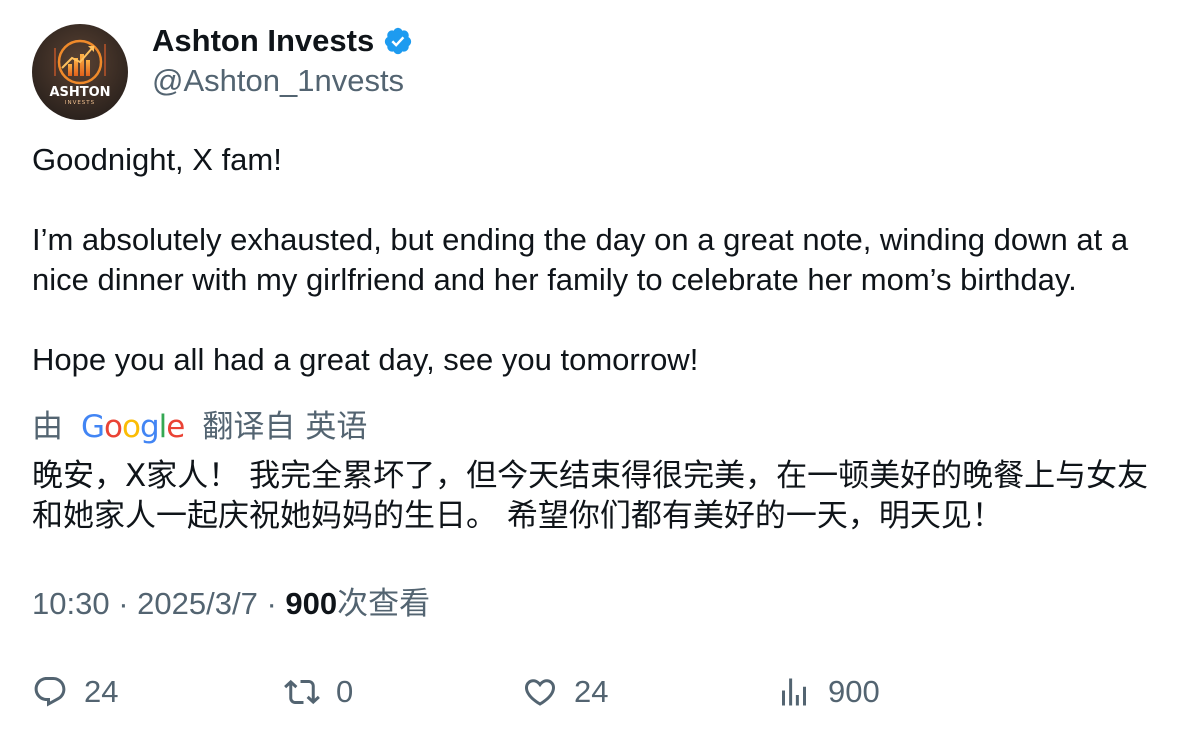  I want to click on reply-icon, so click(50, 692).